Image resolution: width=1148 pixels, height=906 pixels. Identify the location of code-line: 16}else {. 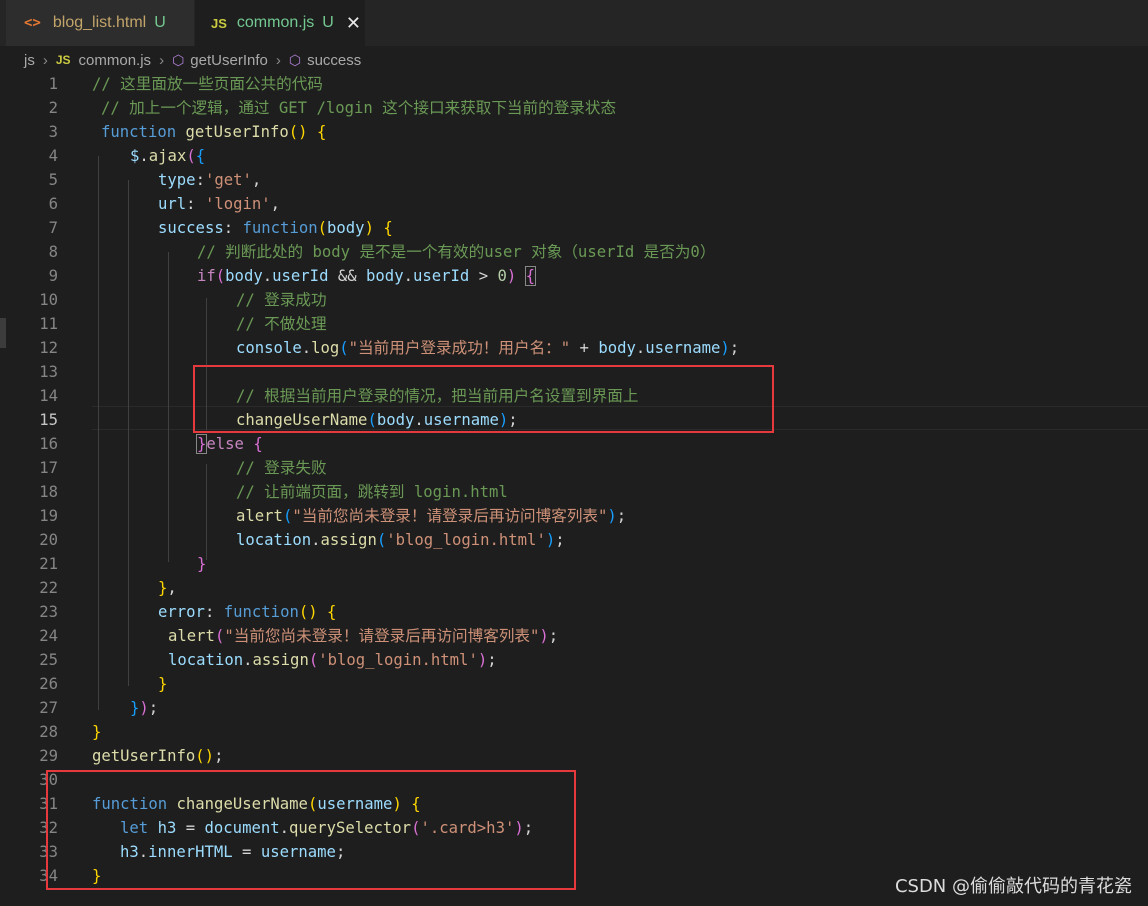
(151, 444).